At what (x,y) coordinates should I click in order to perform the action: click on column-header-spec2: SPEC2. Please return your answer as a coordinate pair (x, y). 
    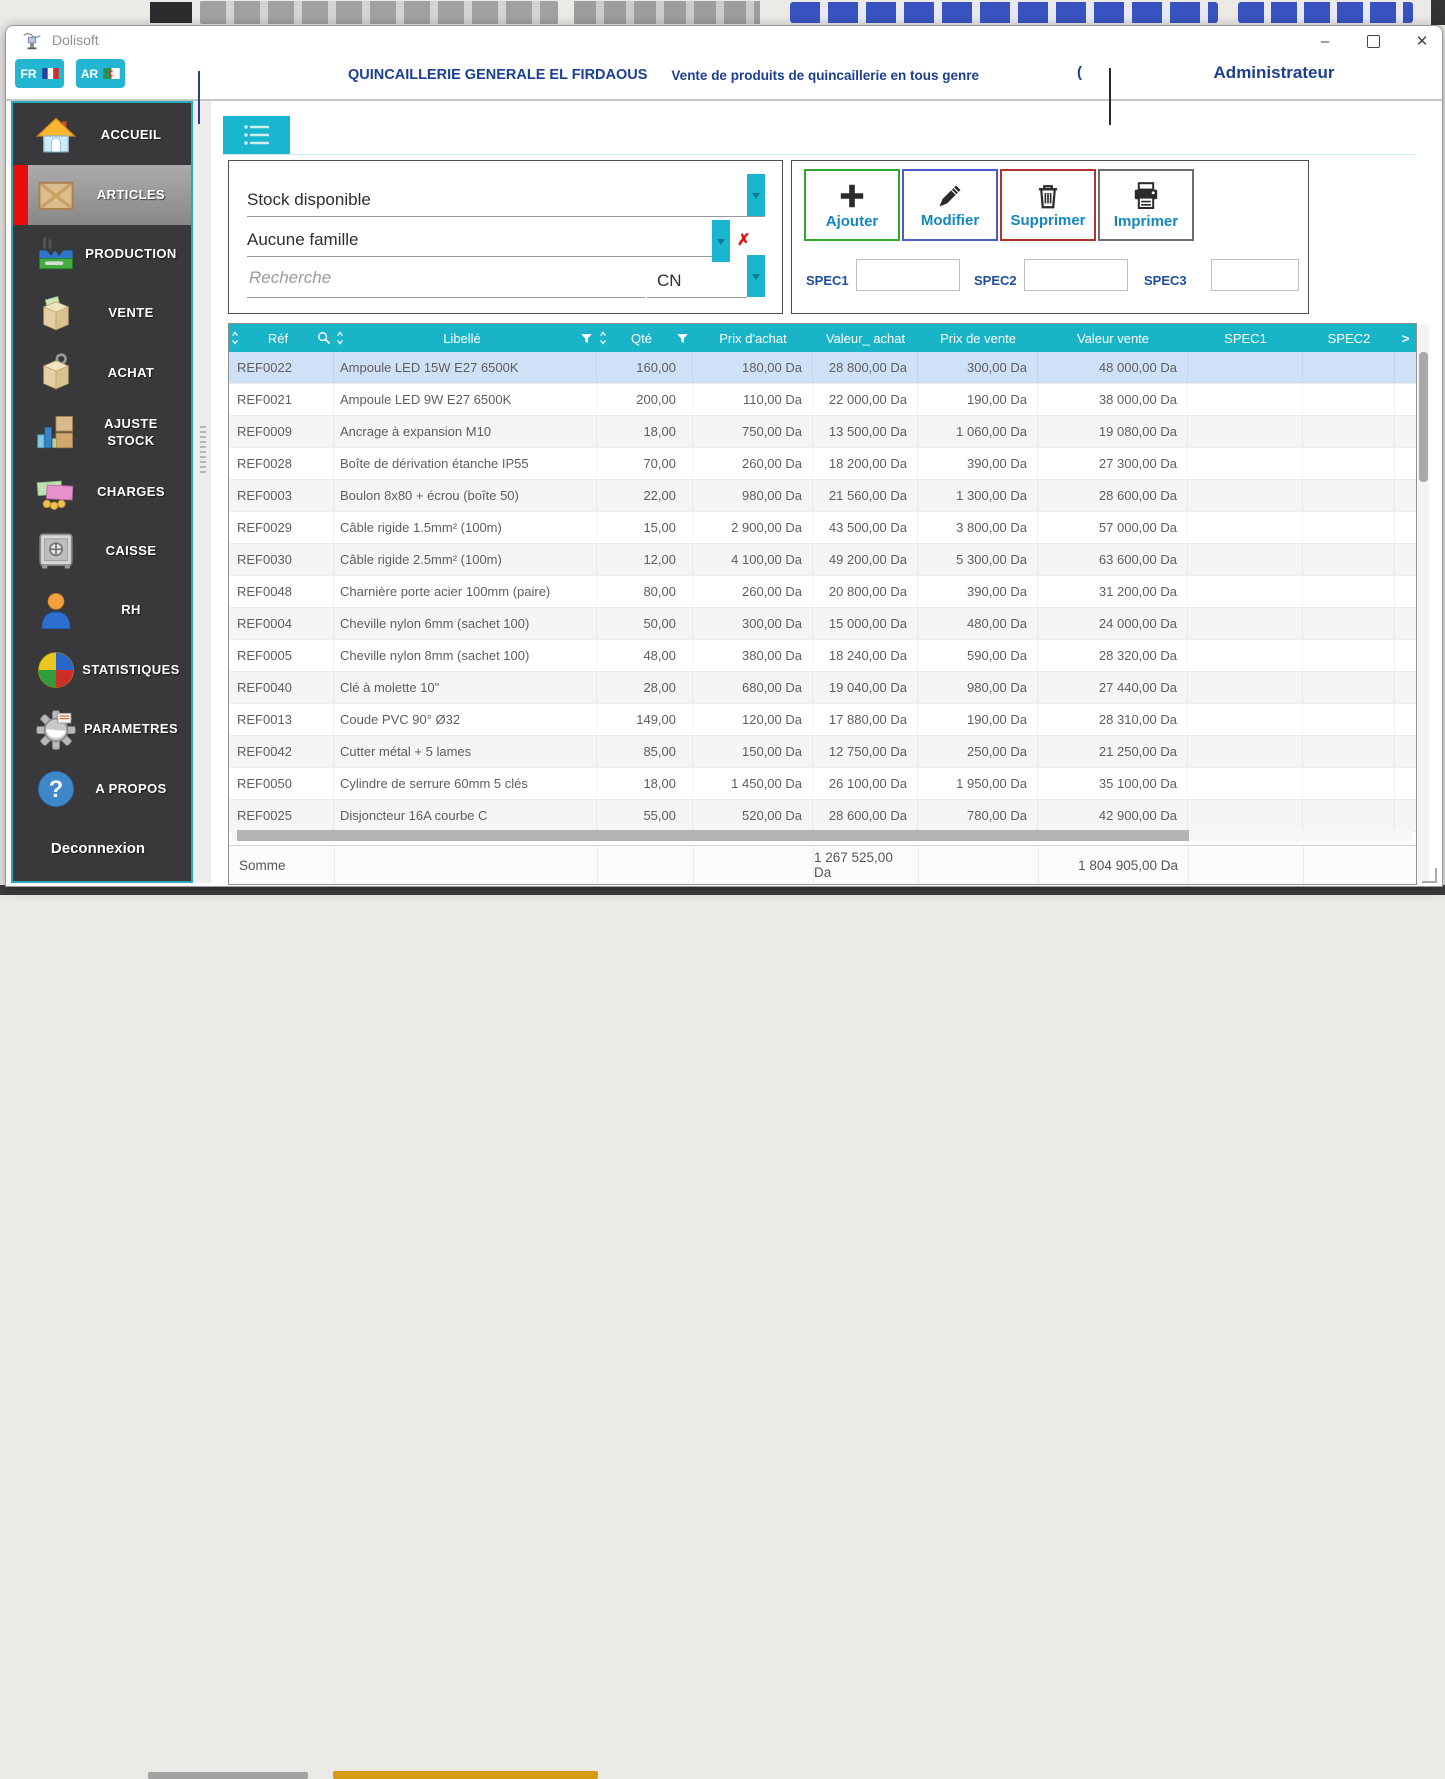
    Looking at the image, I should click on (1349, 338).